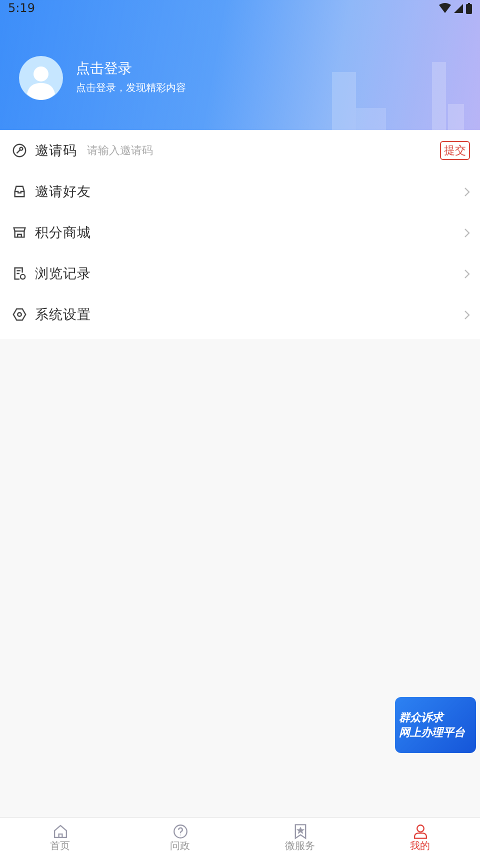 Image resolution: width=480 pixels, height=858 pixels. I want to click on avatar-icon, so click(41, 78).